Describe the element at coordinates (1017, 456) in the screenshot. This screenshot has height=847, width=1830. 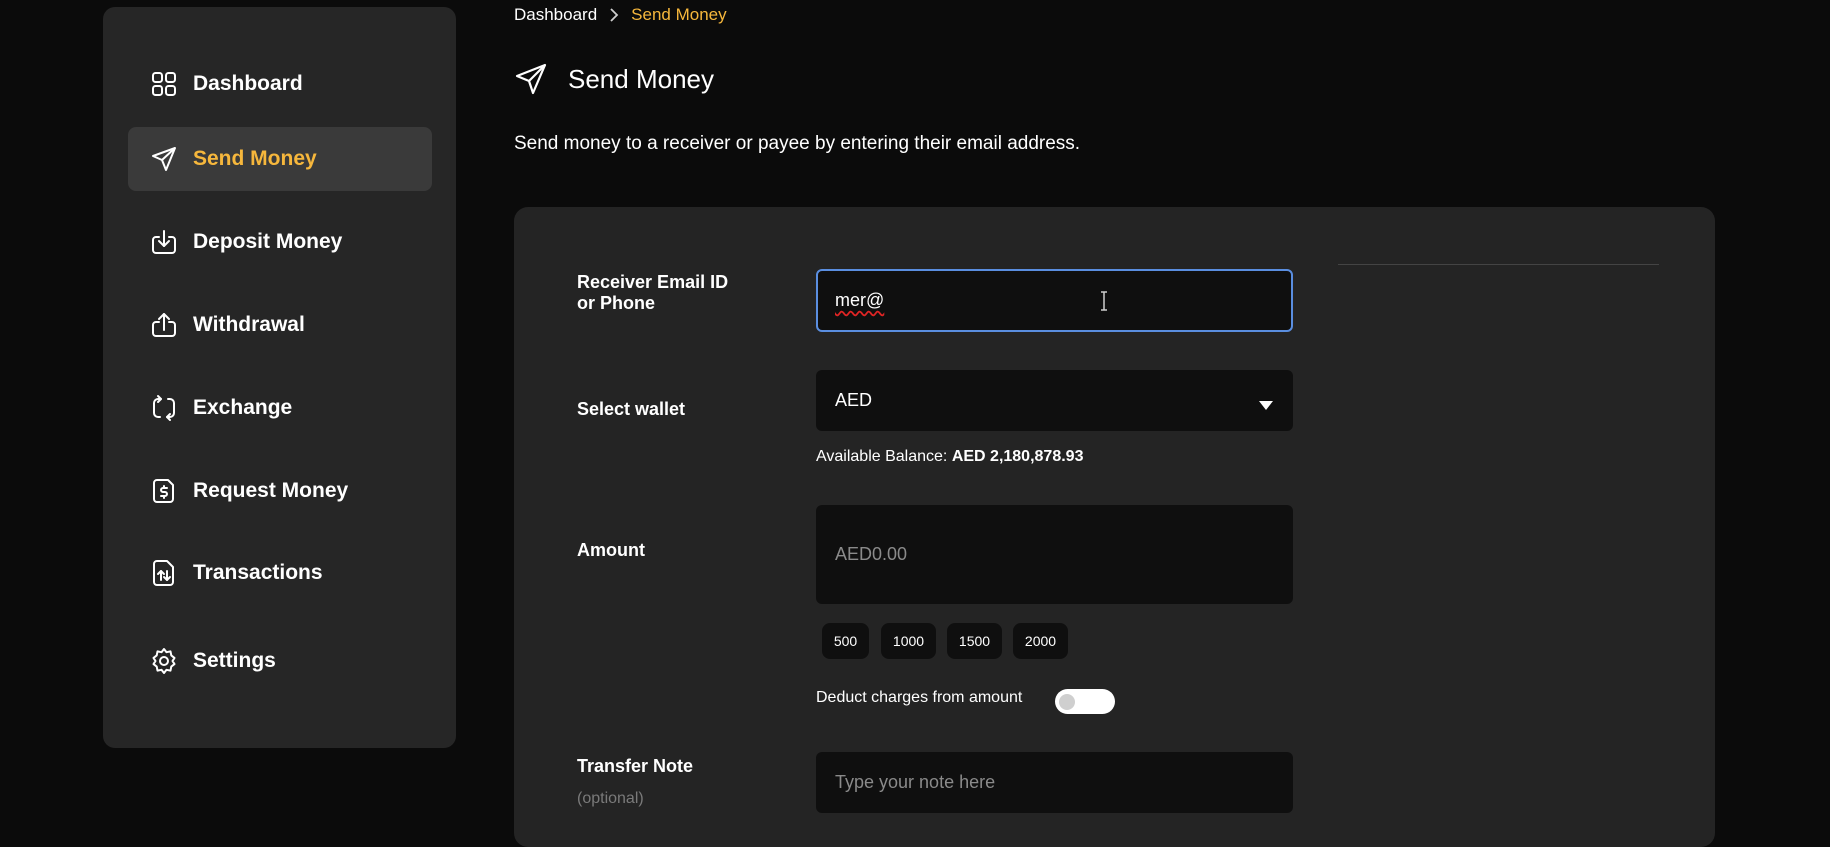
I see `balance-value: AED 2,180,878.93` at that location.